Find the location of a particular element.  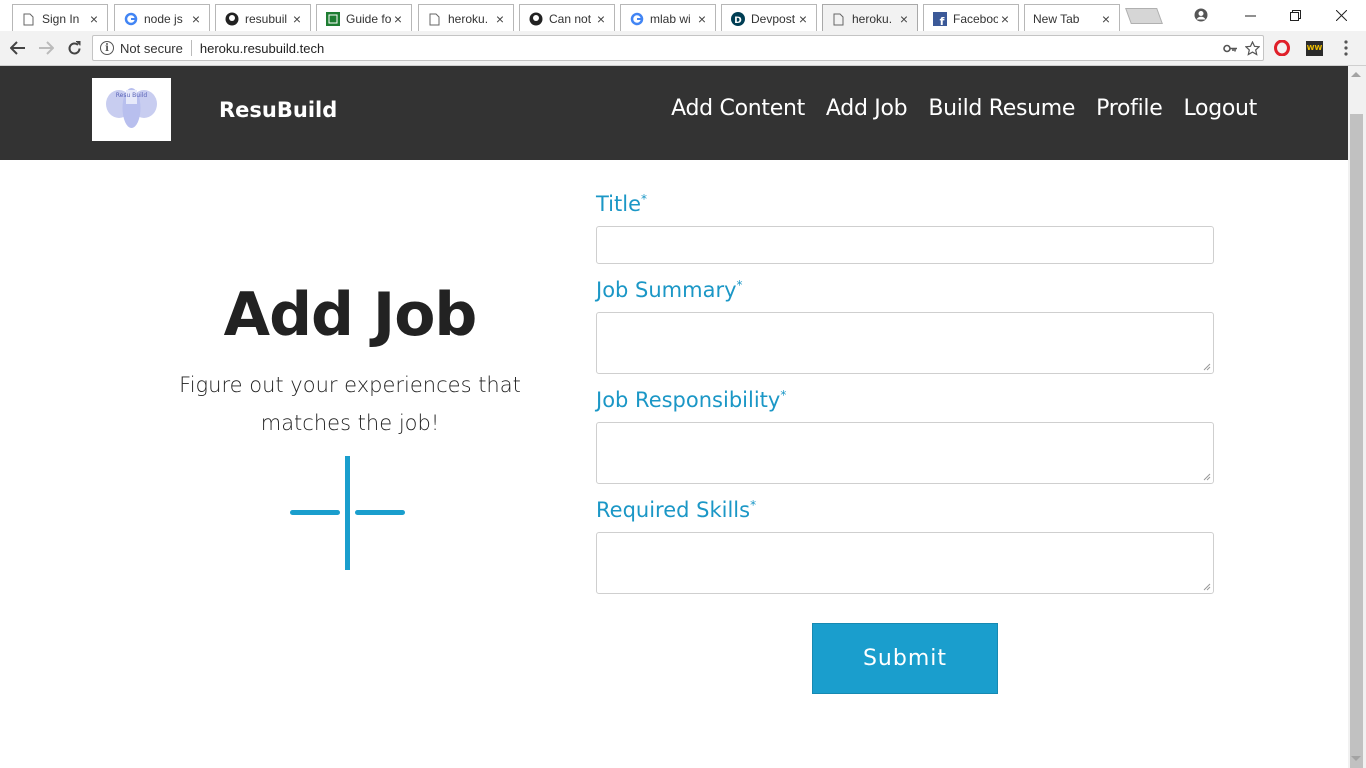

menu-icon is located at coordinates (1346, 48).